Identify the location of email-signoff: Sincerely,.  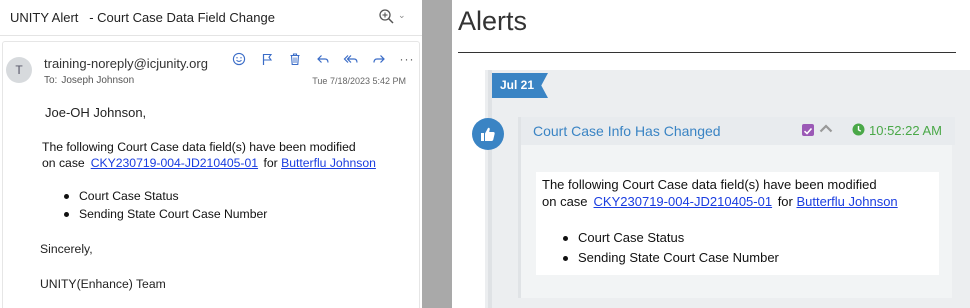
(66, 249).